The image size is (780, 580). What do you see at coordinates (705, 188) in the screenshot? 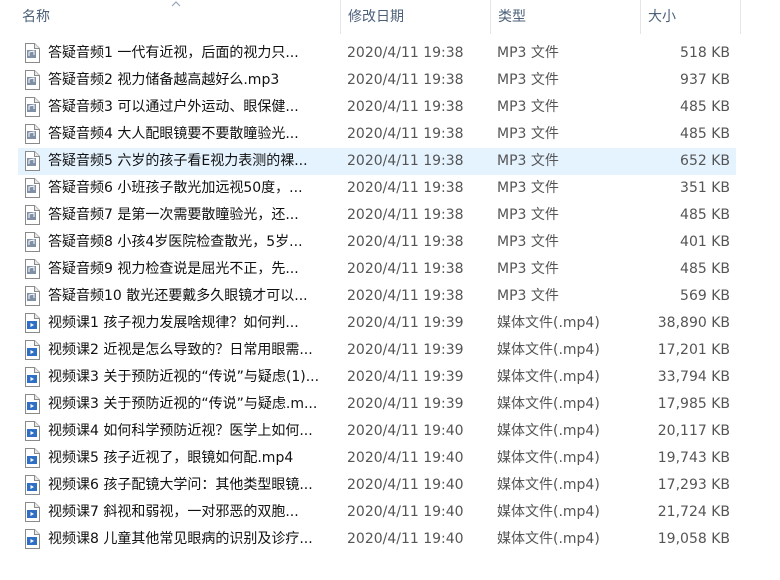
I see `file-size: 351 KB` at bounding box center [705, 188].